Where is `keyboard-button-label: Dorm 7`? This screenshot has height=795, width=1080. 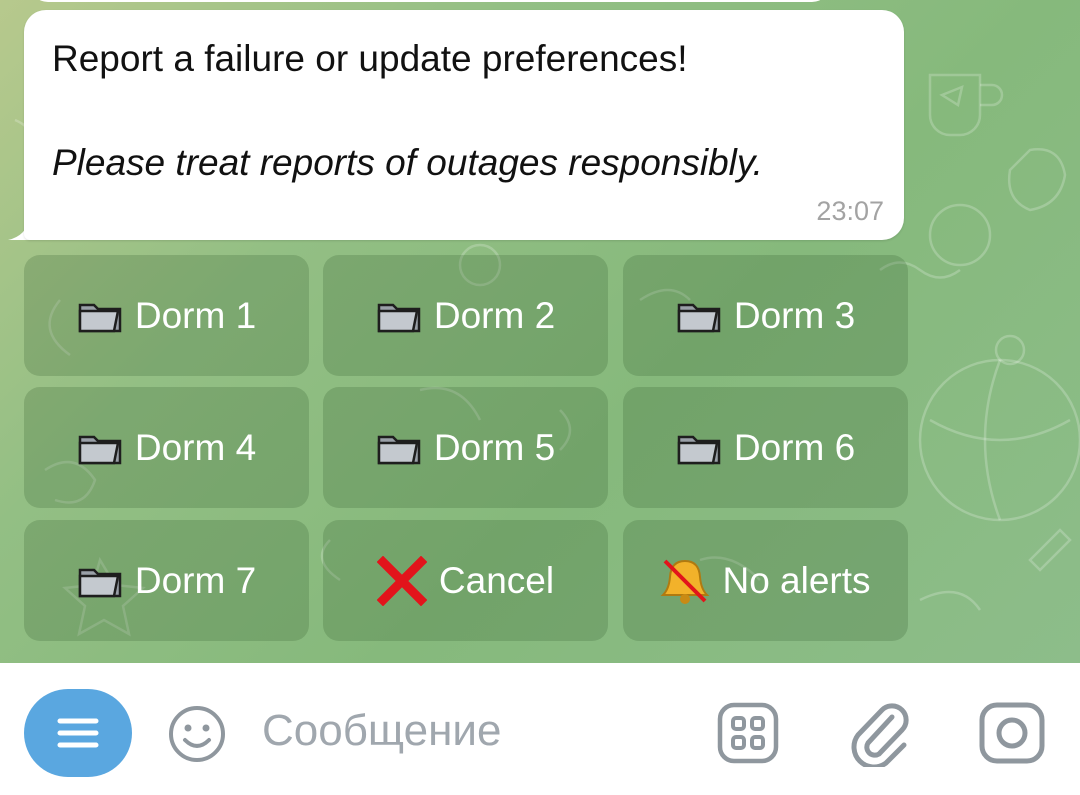
keyboard-button-label: Dorm 7 is located at coordinates (195, 580).